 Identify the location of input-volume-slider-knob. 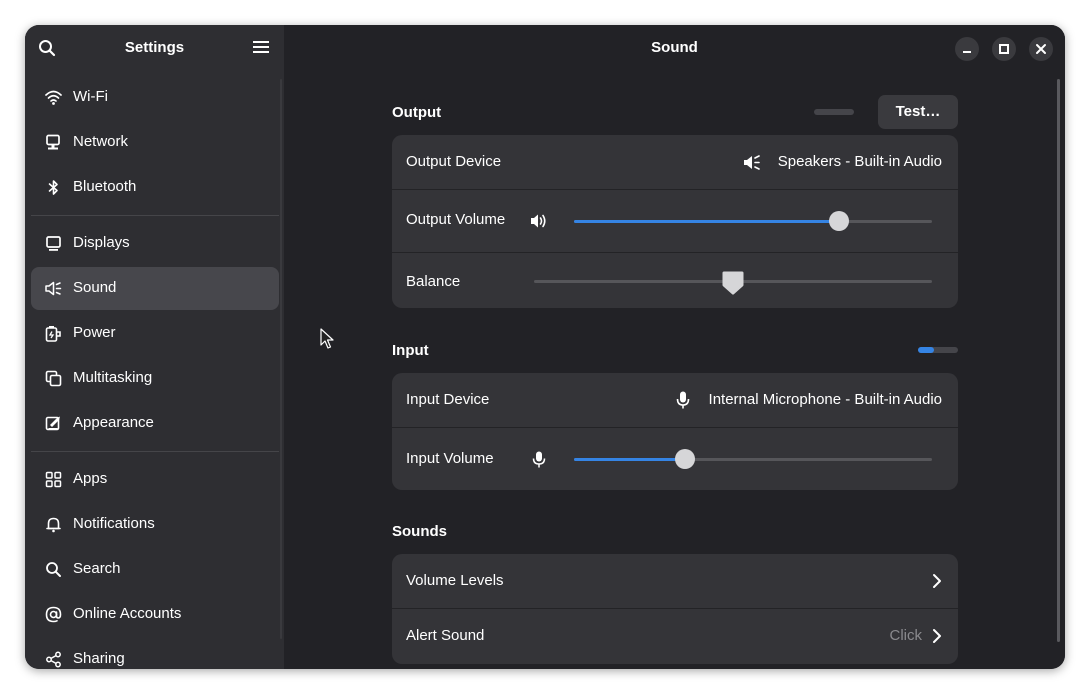
(684, 459).